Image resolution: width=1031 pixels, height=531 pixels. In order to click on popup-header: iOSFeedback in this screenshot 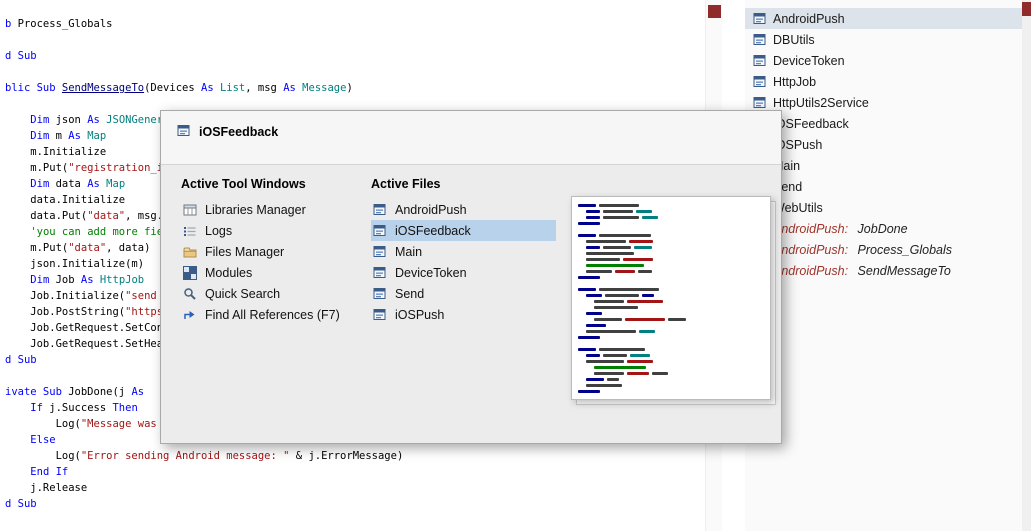, I will do `click(471, 138)`.